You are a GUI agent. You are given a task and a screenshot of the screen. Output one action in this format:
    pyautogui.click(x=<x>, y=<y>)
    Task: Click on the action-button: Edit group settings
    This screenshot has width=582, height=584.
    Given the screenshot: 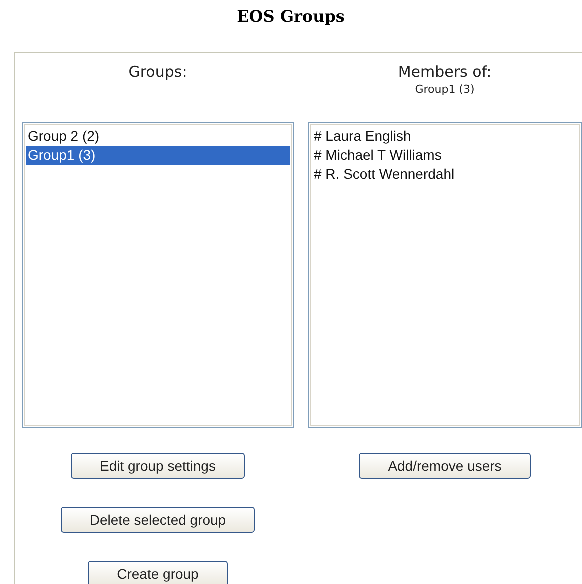 What is the action you would take?
    pyautogui.click(x=158, y=466)
    